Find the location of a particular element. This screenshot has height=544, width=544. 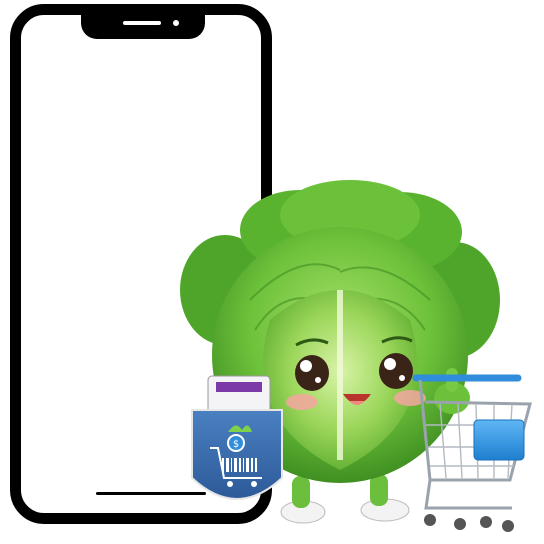

blush-left is located at coordinates (302, 402).